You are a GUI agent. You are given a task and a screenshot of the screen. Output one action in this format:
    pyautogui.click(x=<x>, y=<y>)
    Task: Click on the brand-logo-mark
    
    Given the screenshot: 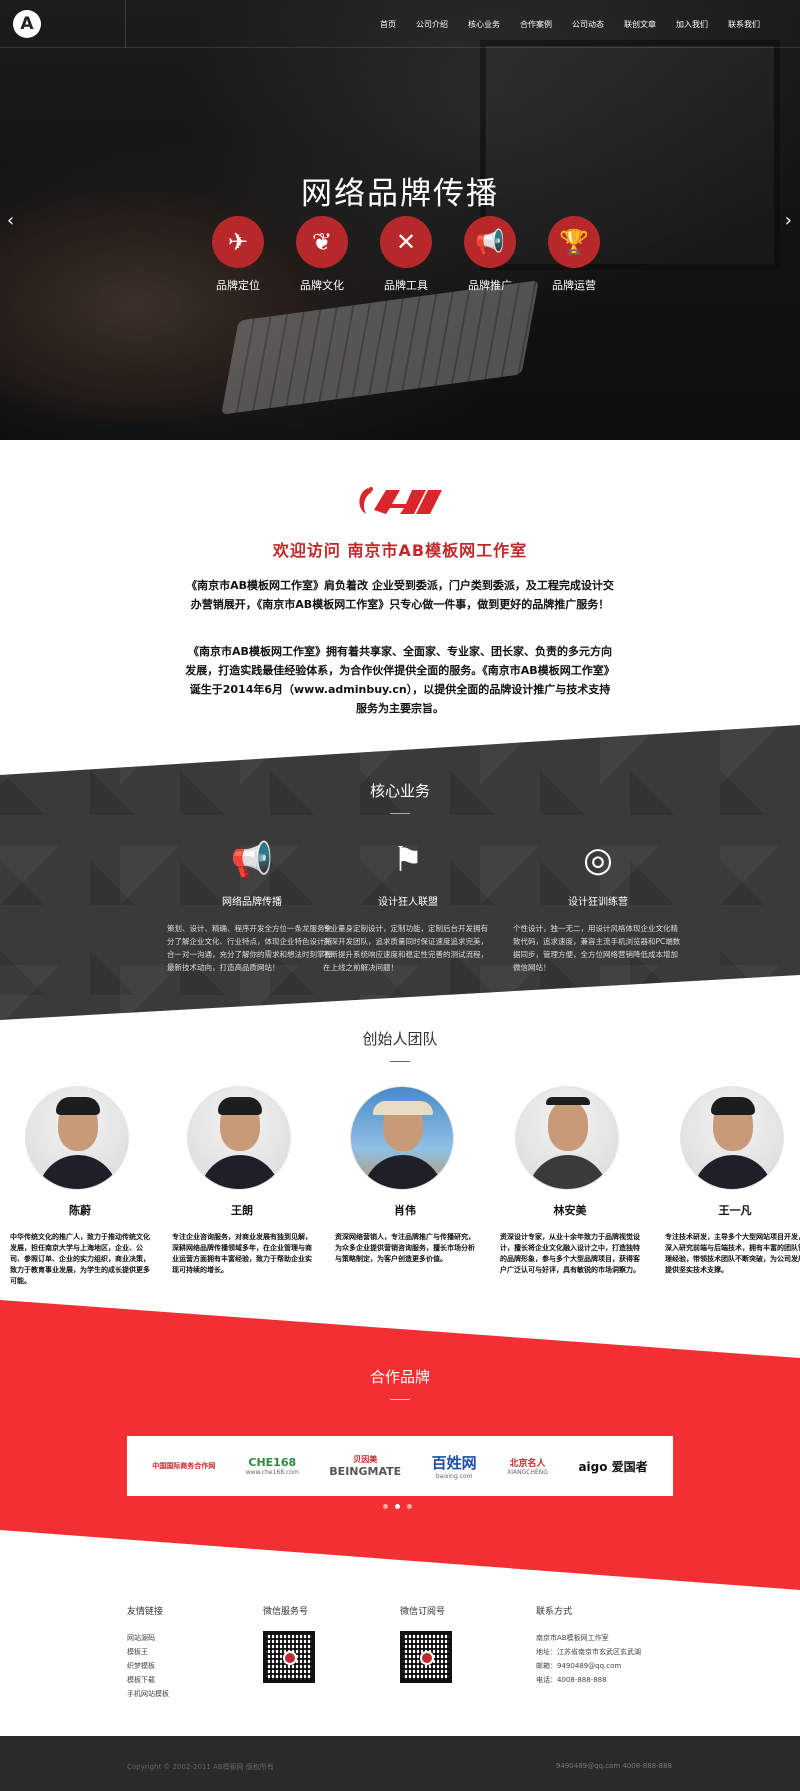 What is the action you would take?
    pyautogui.click(x=400, y=500)
    